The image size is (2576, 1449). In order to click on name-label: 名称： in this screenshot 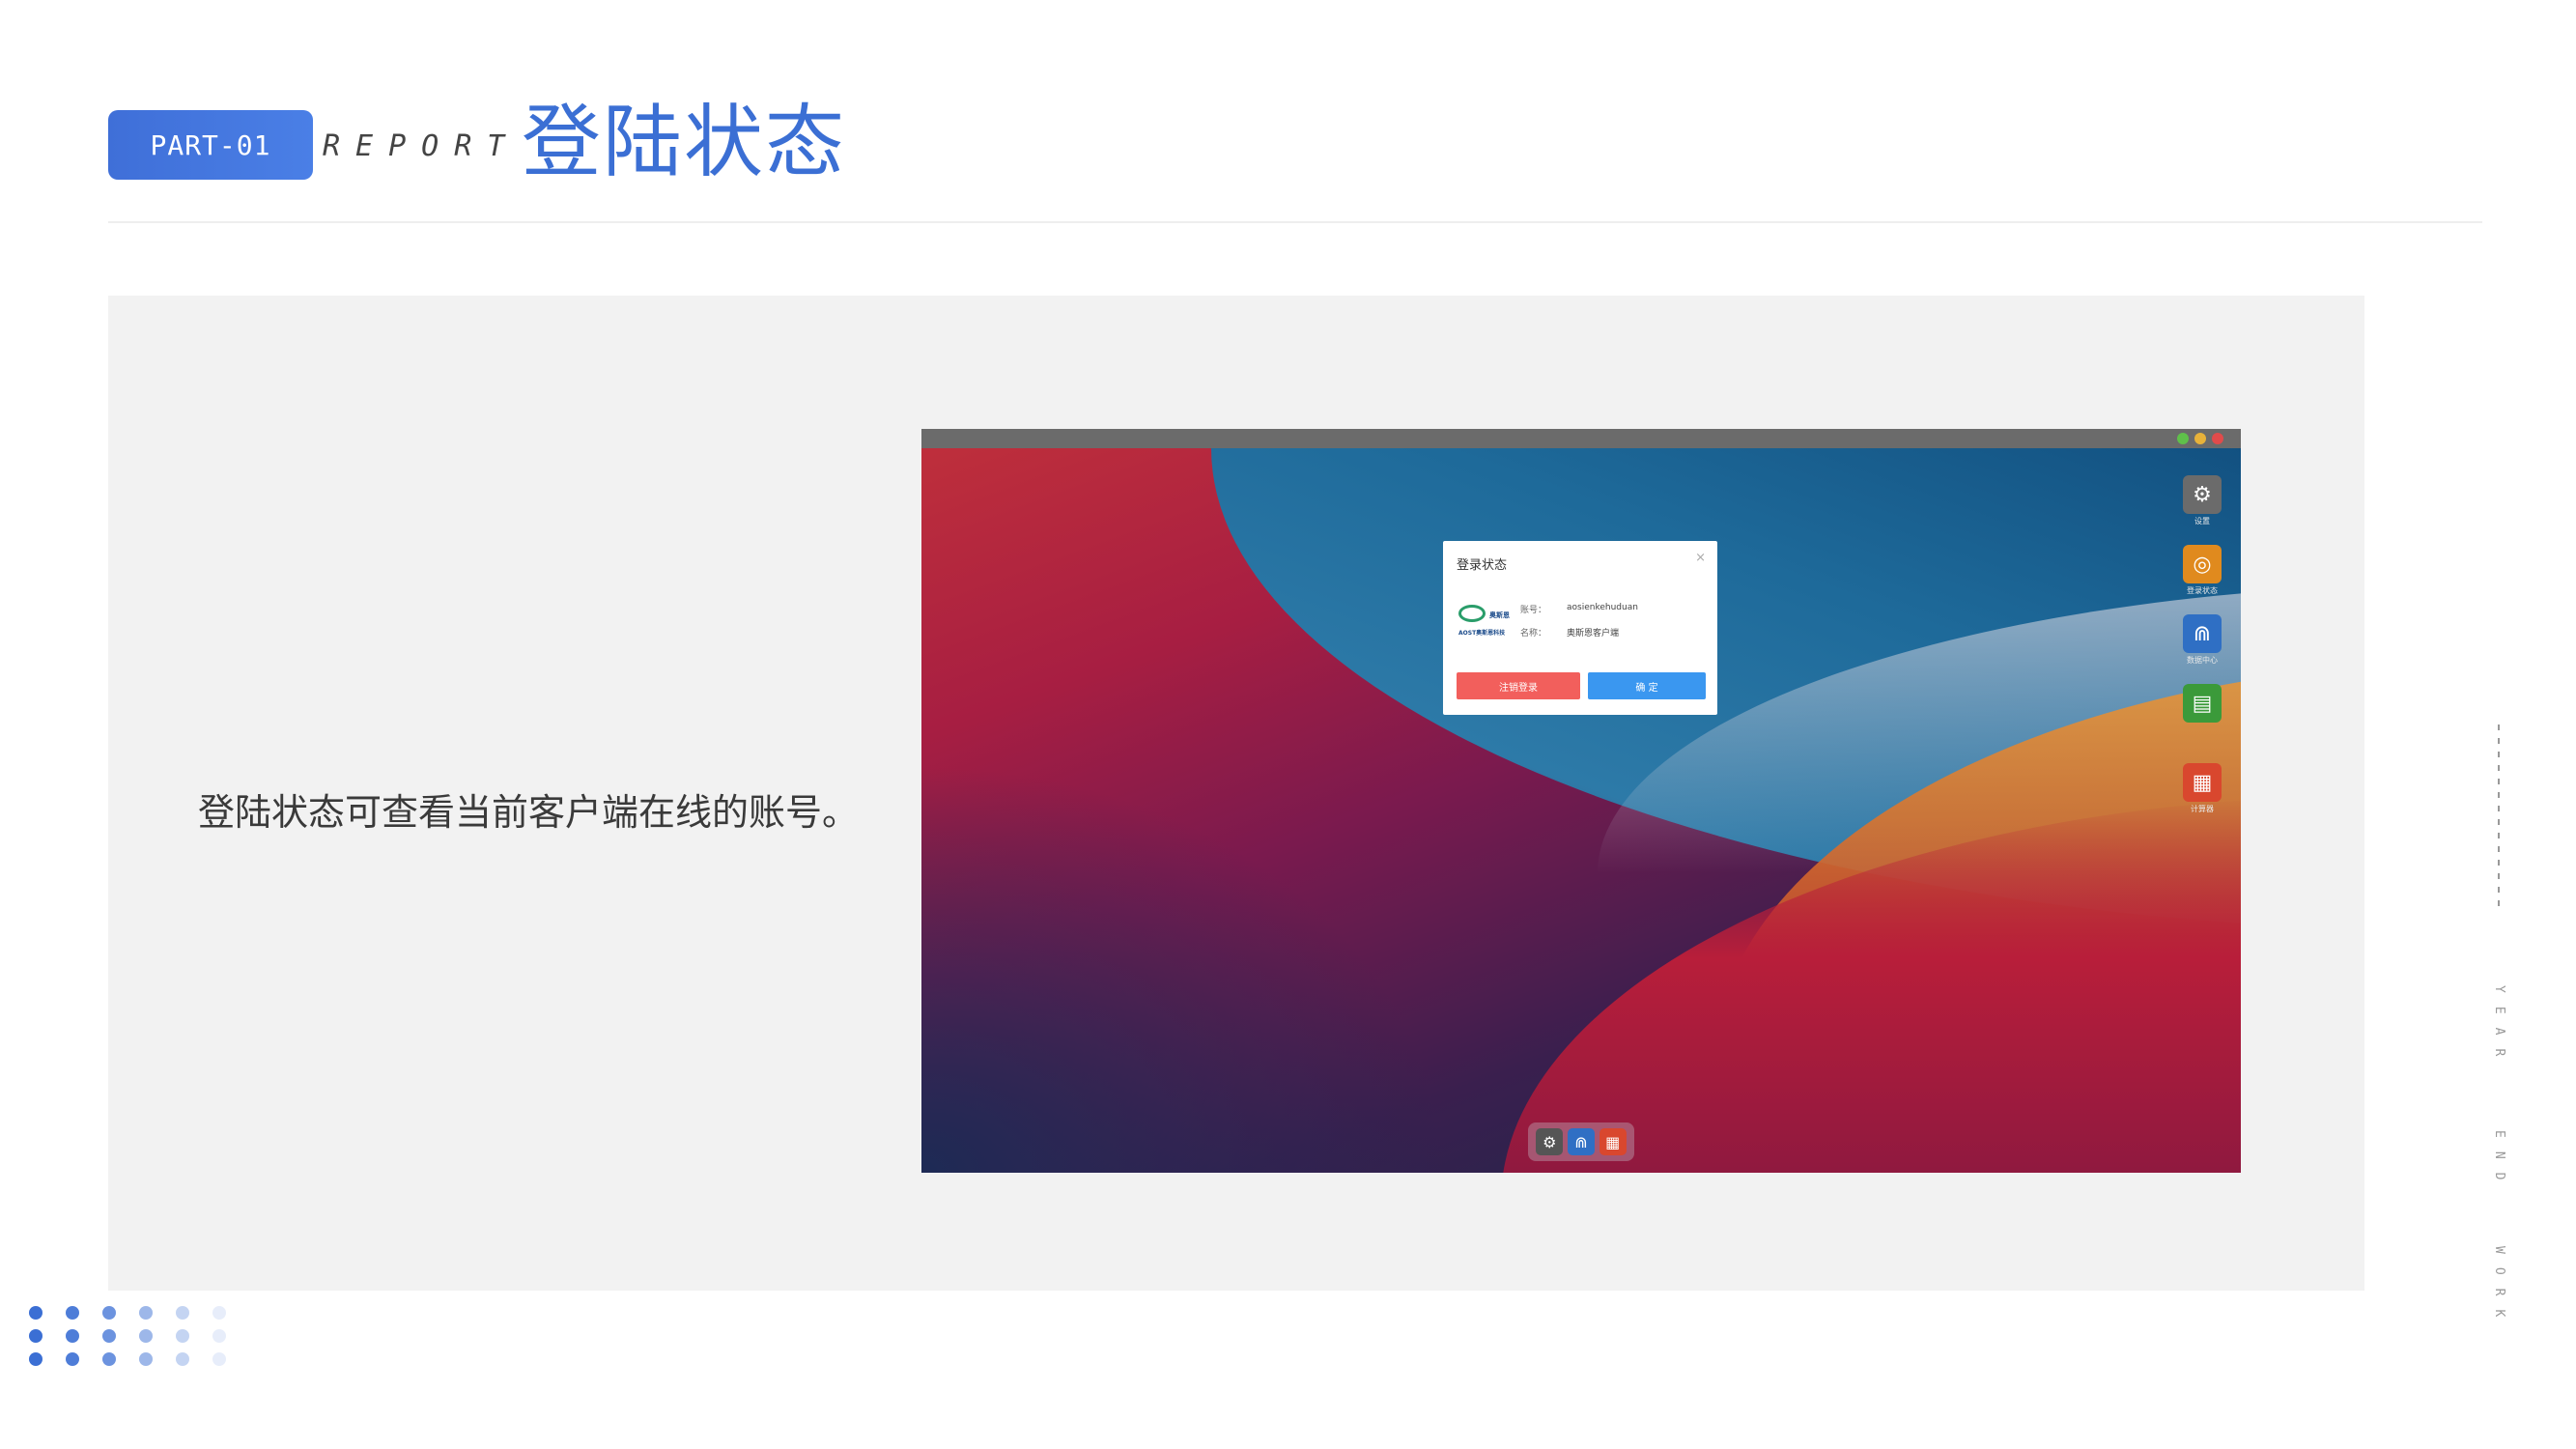, I will do `click(1533, 634)`.